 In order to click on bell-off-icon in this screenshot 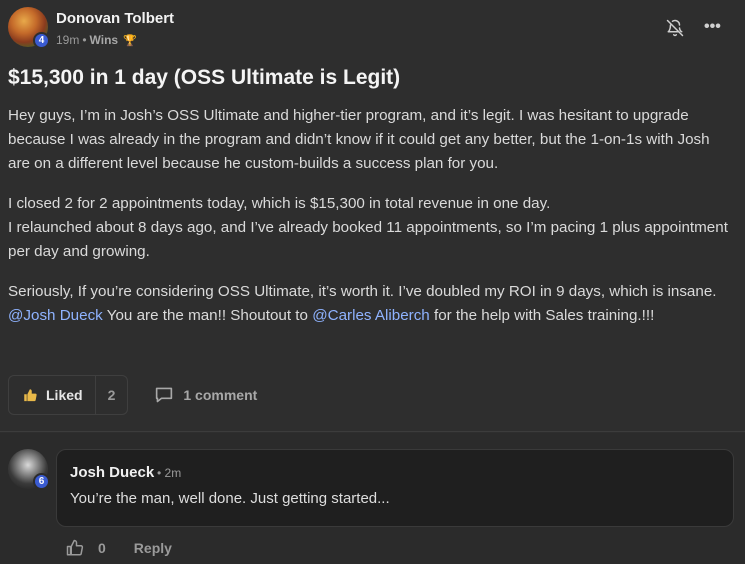, I will do `click(675, 28)`.